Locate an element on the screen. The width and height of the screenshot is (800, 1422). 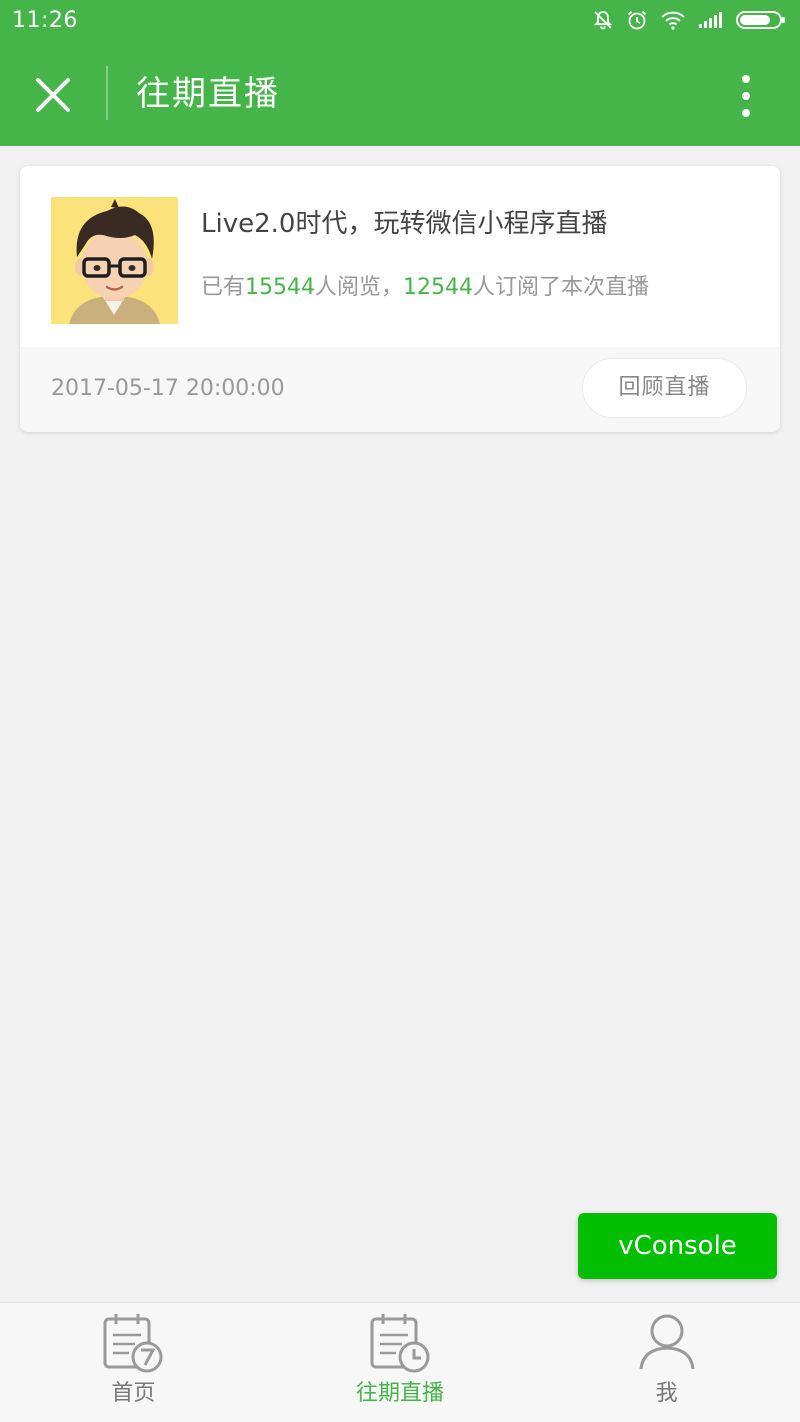
stats-prefix: 已有 is located at coordinates (223, 287).